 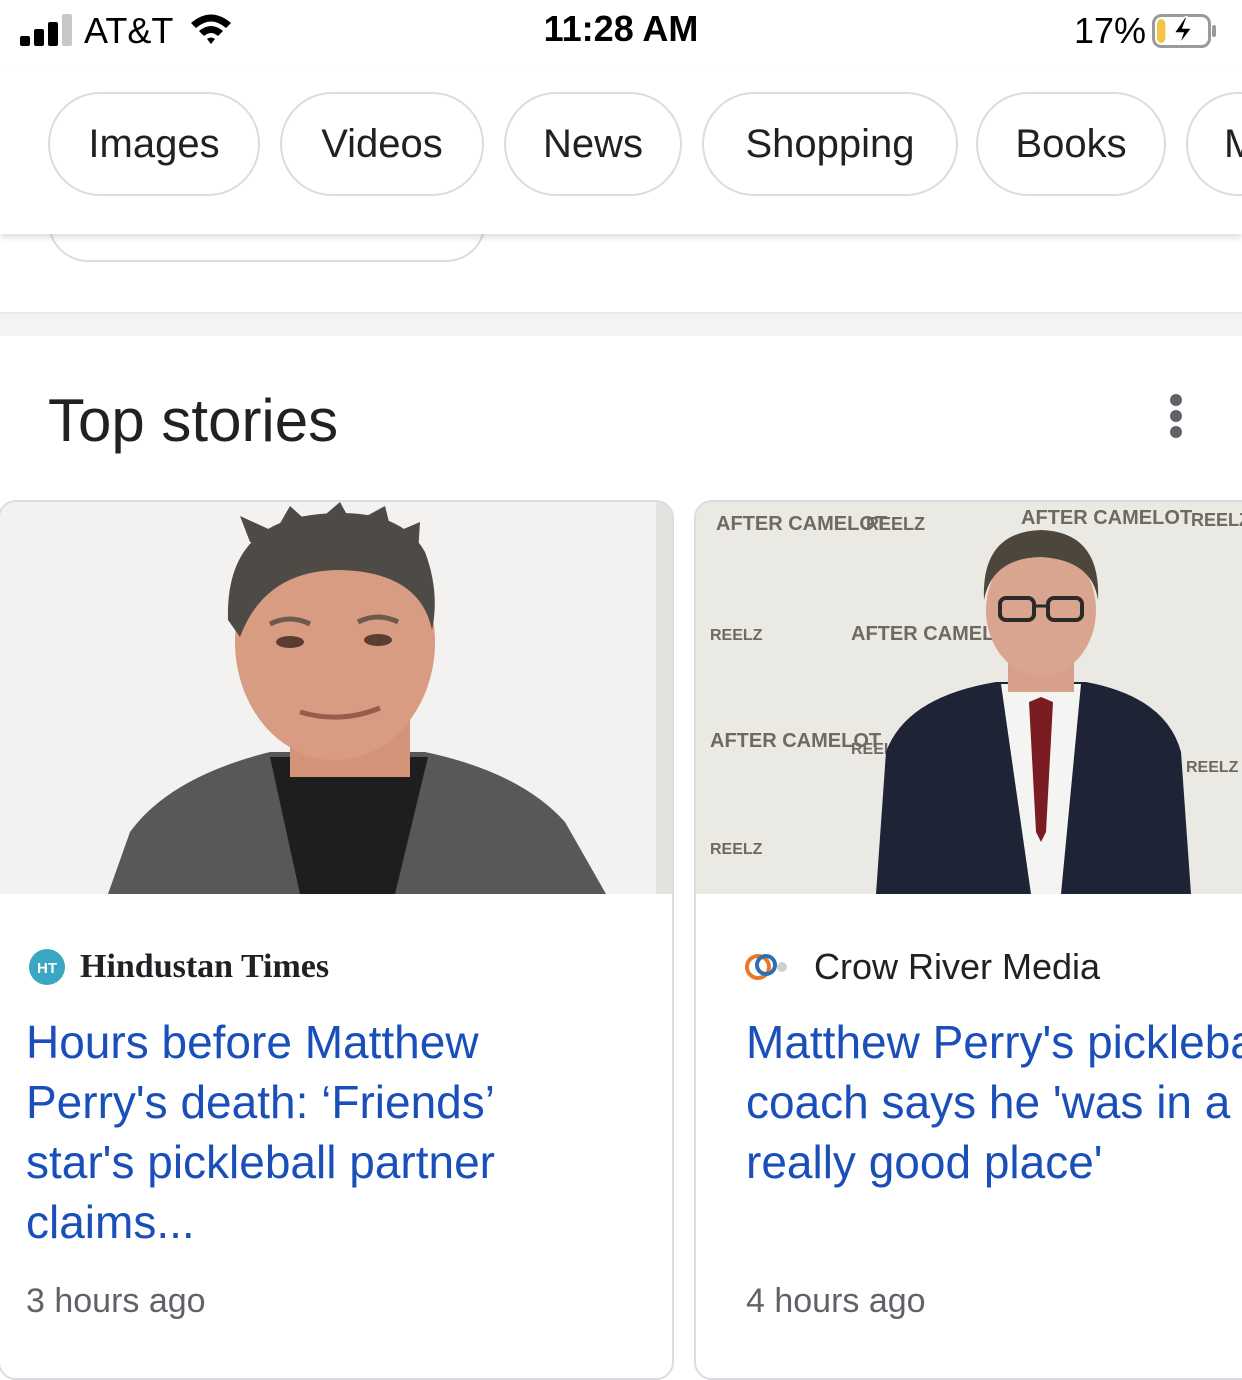 I want to click on article-source: HT Hindustan Times, so click(x=178, y=967).